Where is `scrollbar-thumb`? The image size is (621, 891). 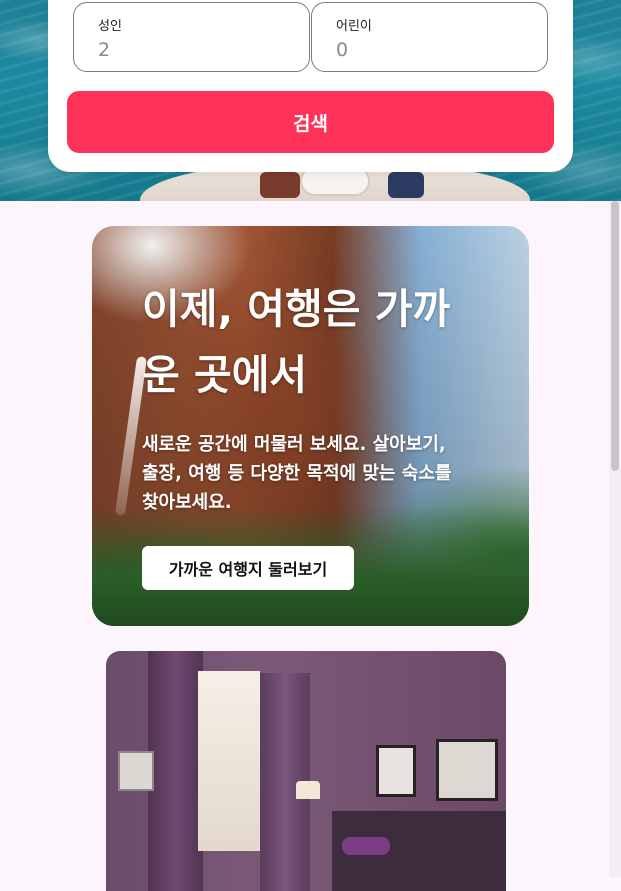
scrollbar-thumb is located at coordinates (615, 336).